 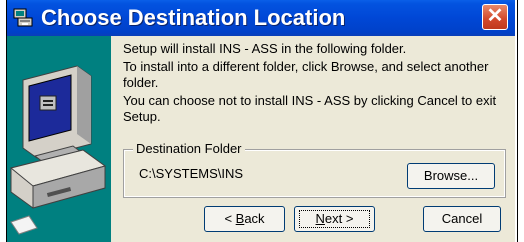 What do you see at coordinates (58, 150) in the screenshot?
I see `computer-icon` at bounding box center [58, 150].